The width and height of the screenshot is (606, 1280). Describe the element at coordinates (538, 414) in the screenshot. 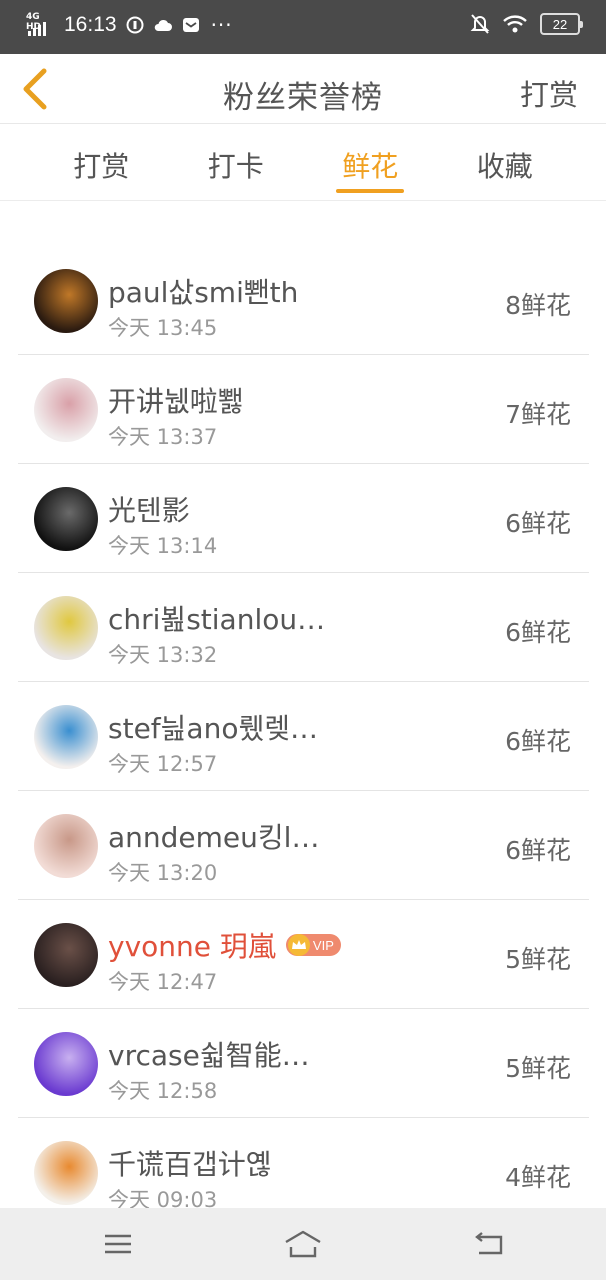

I see `flower-count: 7鲜花` at that location.